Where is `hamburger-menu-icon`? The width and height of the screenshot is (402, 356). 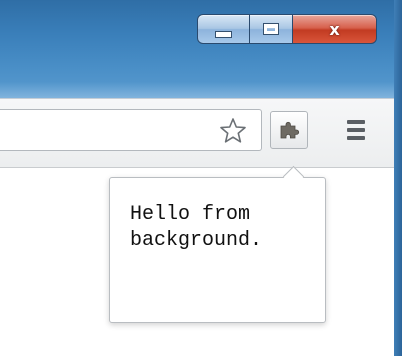
hamburger-menu-icon is located at coordinates (356, 122).